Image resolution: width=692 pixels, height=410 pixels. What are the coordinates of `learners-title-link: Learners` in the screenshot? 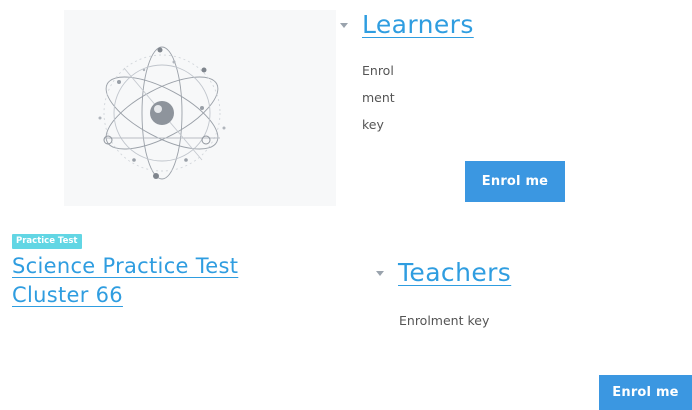 It's located at (418, 24).